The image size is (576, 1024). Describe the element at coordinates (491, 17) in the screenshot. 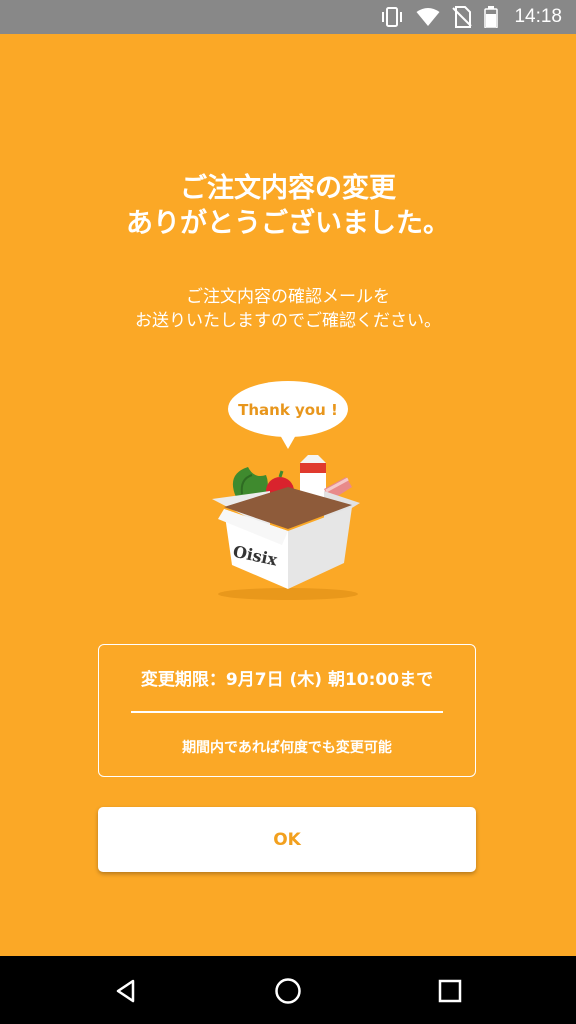

I see `battery-icon` at that location.